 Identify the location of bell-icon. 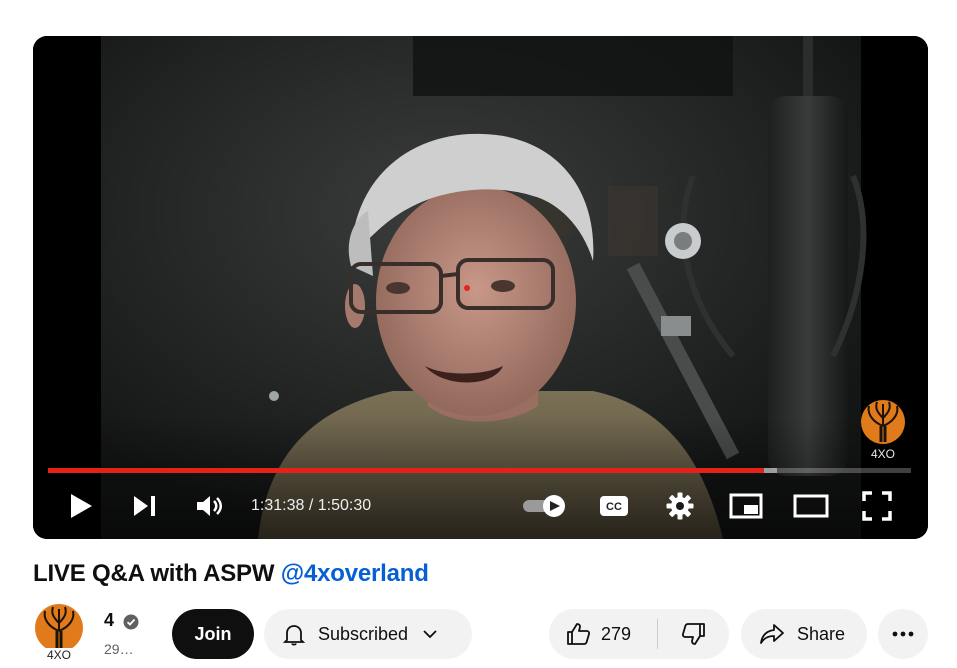
(294, 635).